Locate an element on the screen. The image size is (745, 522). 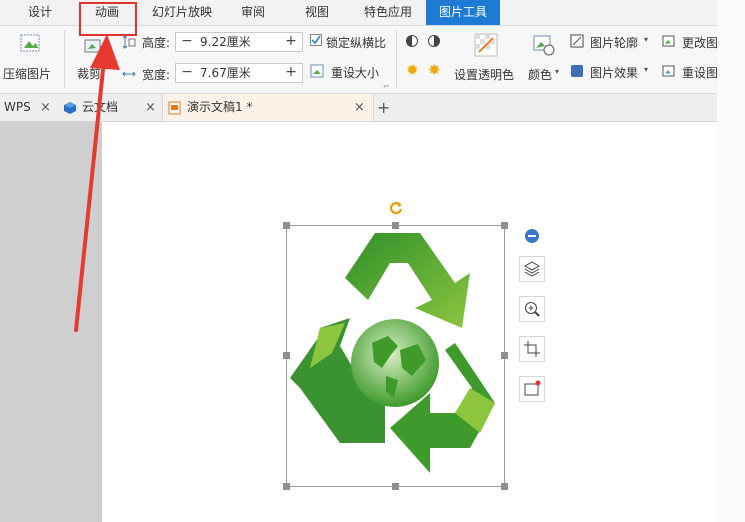
color-dropdown-icon: ▾ is located at coordinates (557, 71).